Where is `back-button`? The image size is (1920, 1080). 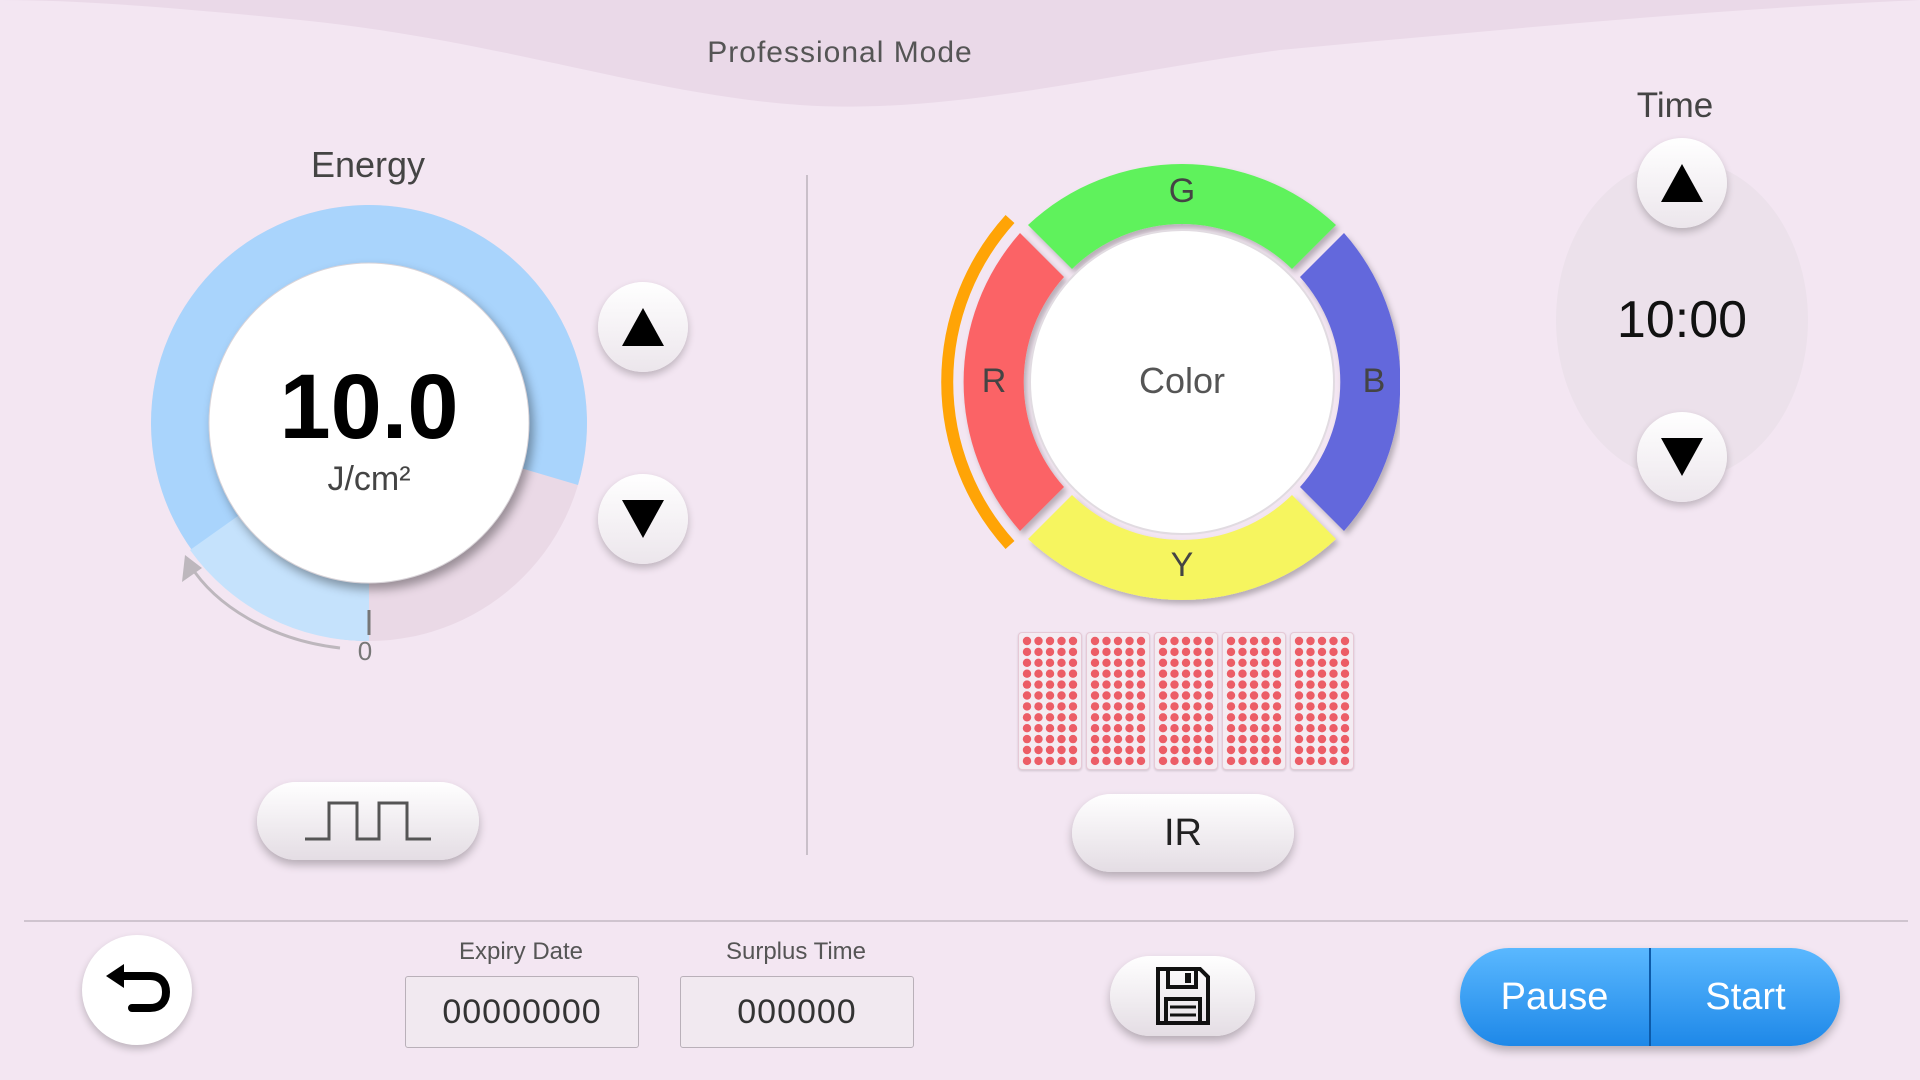
back-button is located at coordinates (137, 990).